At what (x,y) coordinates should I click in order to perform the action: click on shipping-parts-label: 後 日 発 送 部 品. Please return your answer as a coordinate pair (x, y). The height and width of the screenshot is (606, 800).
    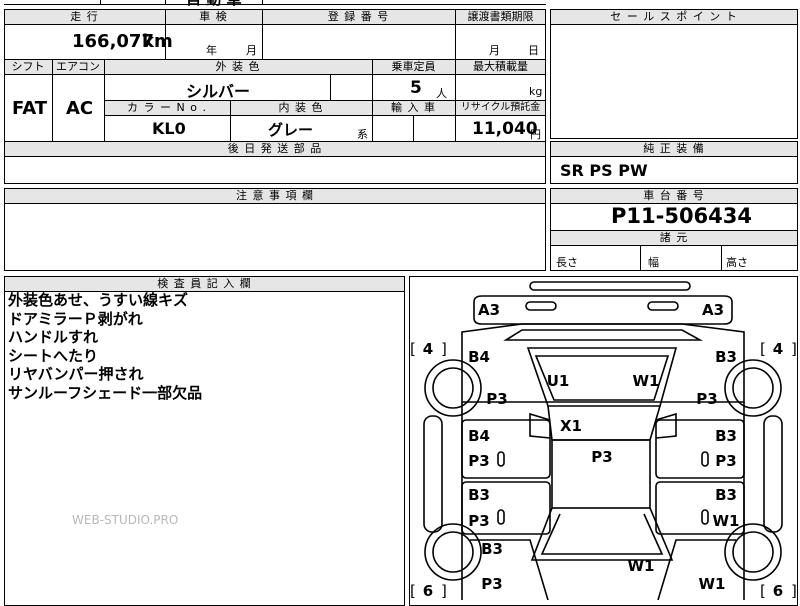
    Looking at the image, I should click on (275, 148).